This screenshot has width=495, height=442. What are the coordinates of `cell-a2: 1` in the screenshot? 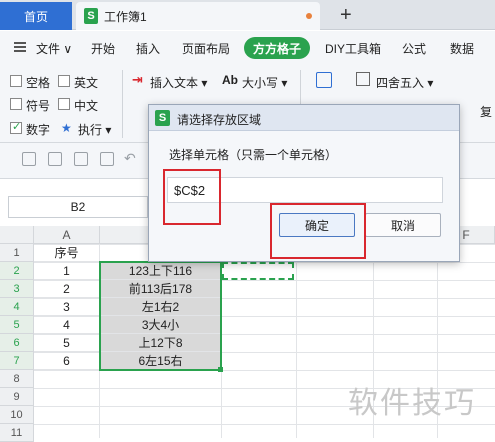 It's located at (67, 271).